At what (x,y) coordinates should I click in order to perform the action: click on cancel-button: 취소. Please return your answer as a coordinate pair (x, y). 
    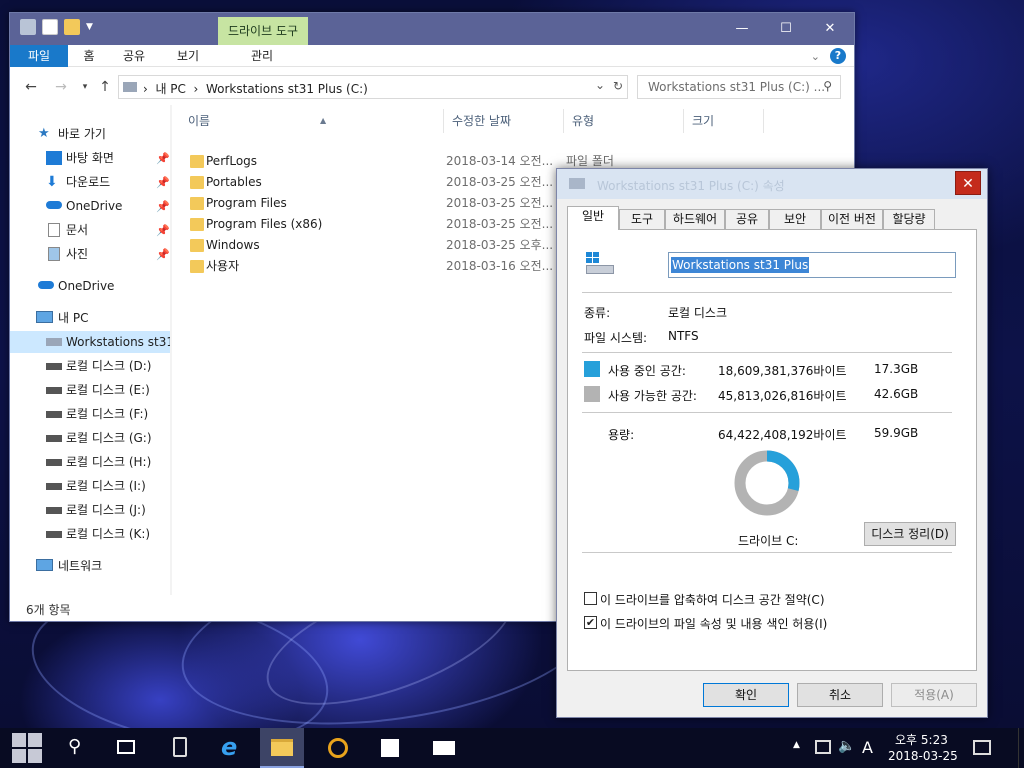
    Looking at the image, I should click on (840, 695).